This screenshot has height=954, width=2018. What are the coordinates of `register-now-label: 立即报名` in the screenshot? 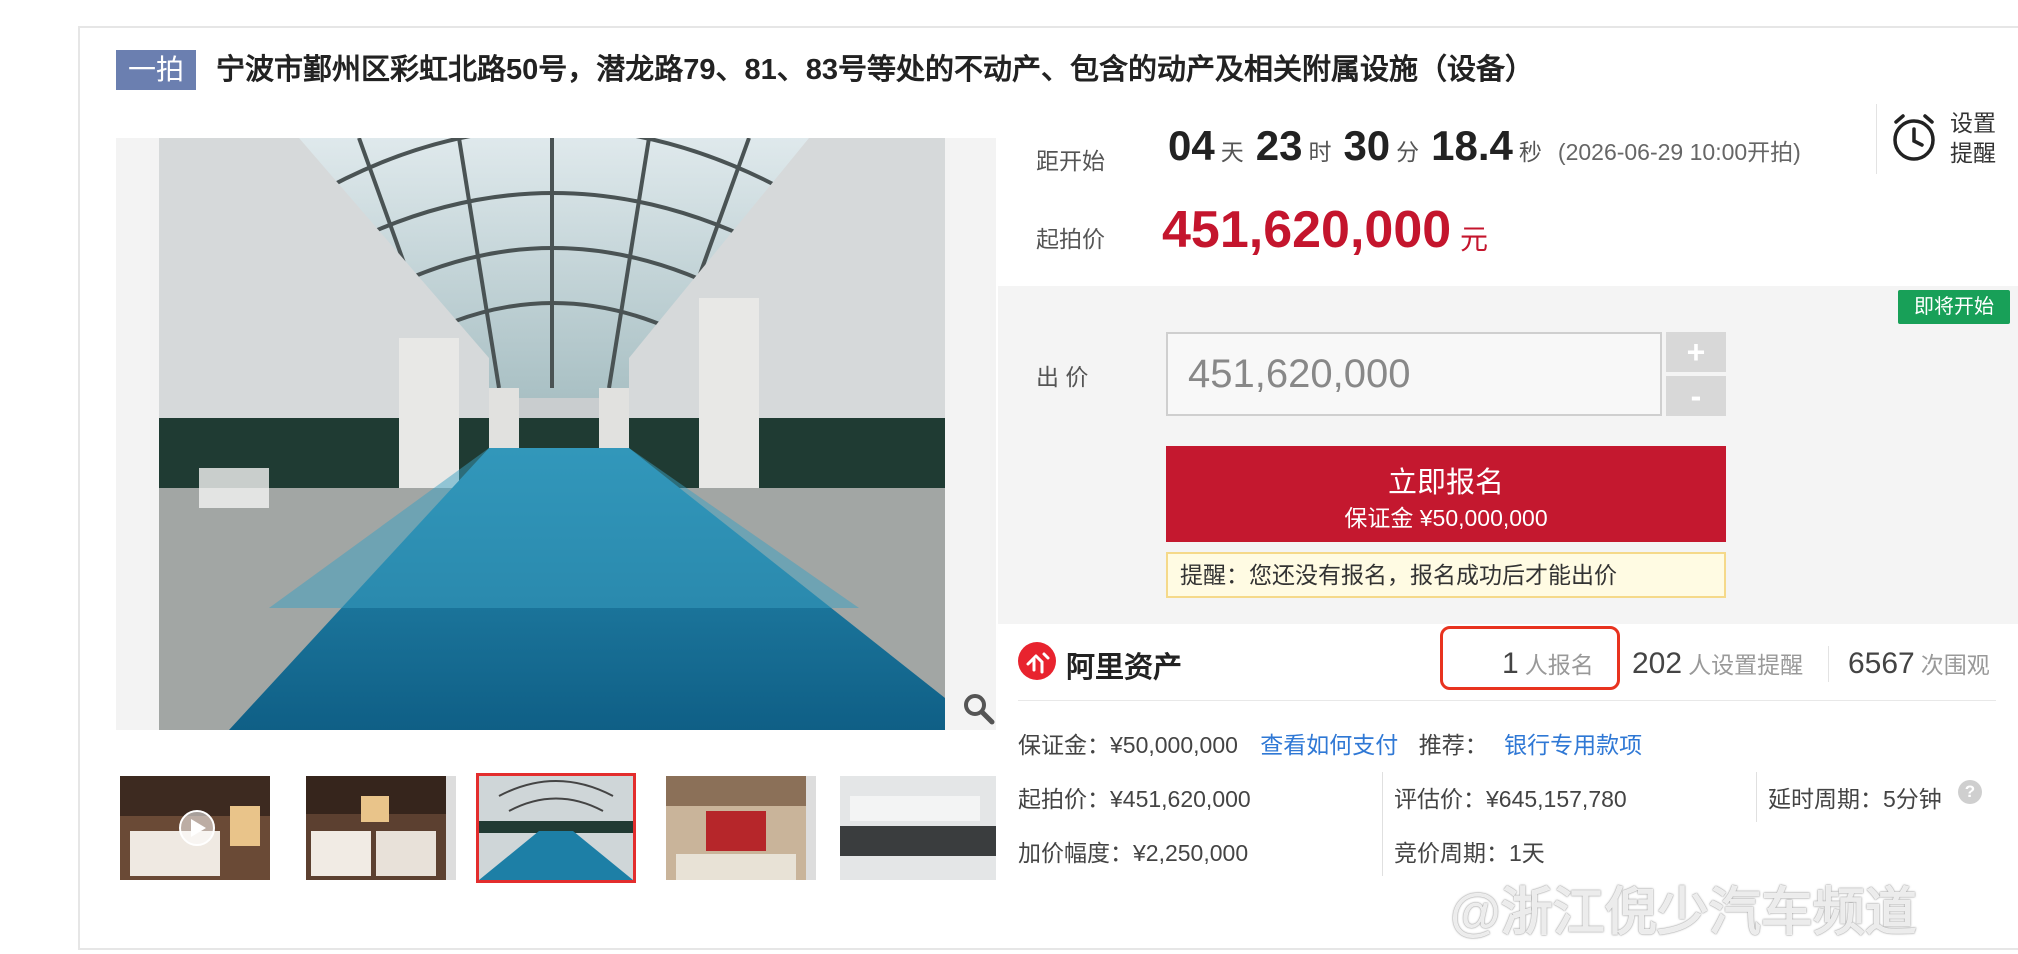 It's located at (1445, 483).